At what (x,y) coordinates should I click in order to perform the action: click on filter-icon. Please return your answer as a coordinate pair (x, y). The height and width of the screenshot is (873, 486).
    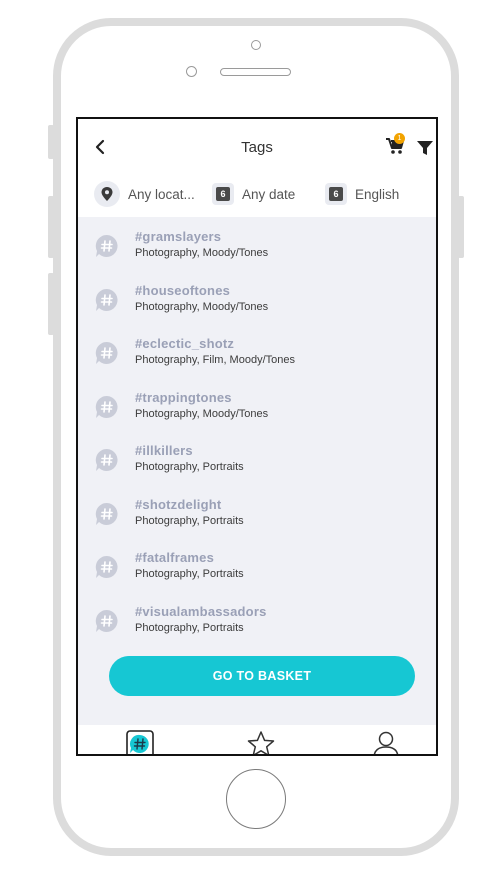
    Looking at the image, I should click on (425, 148).